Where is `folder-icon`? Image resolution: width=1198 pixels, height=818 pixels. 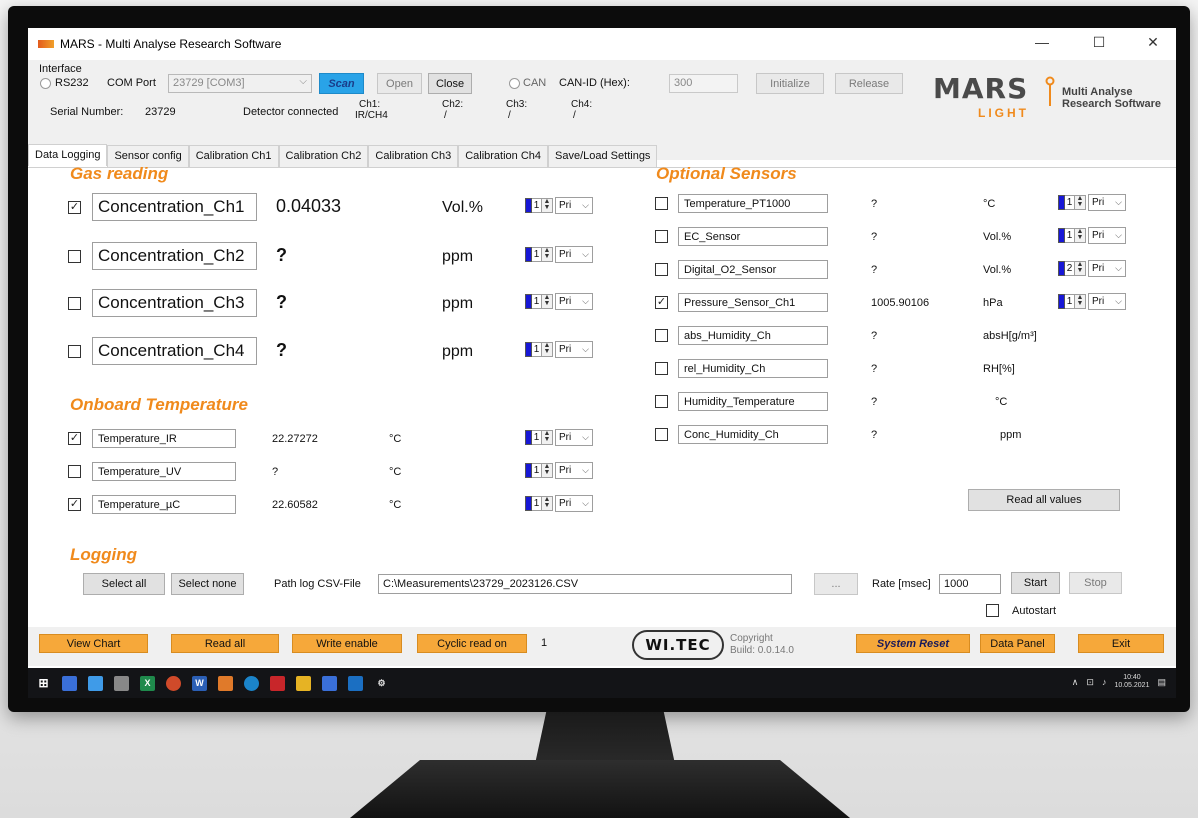 folder-icon is located at coordinates (303, 683).